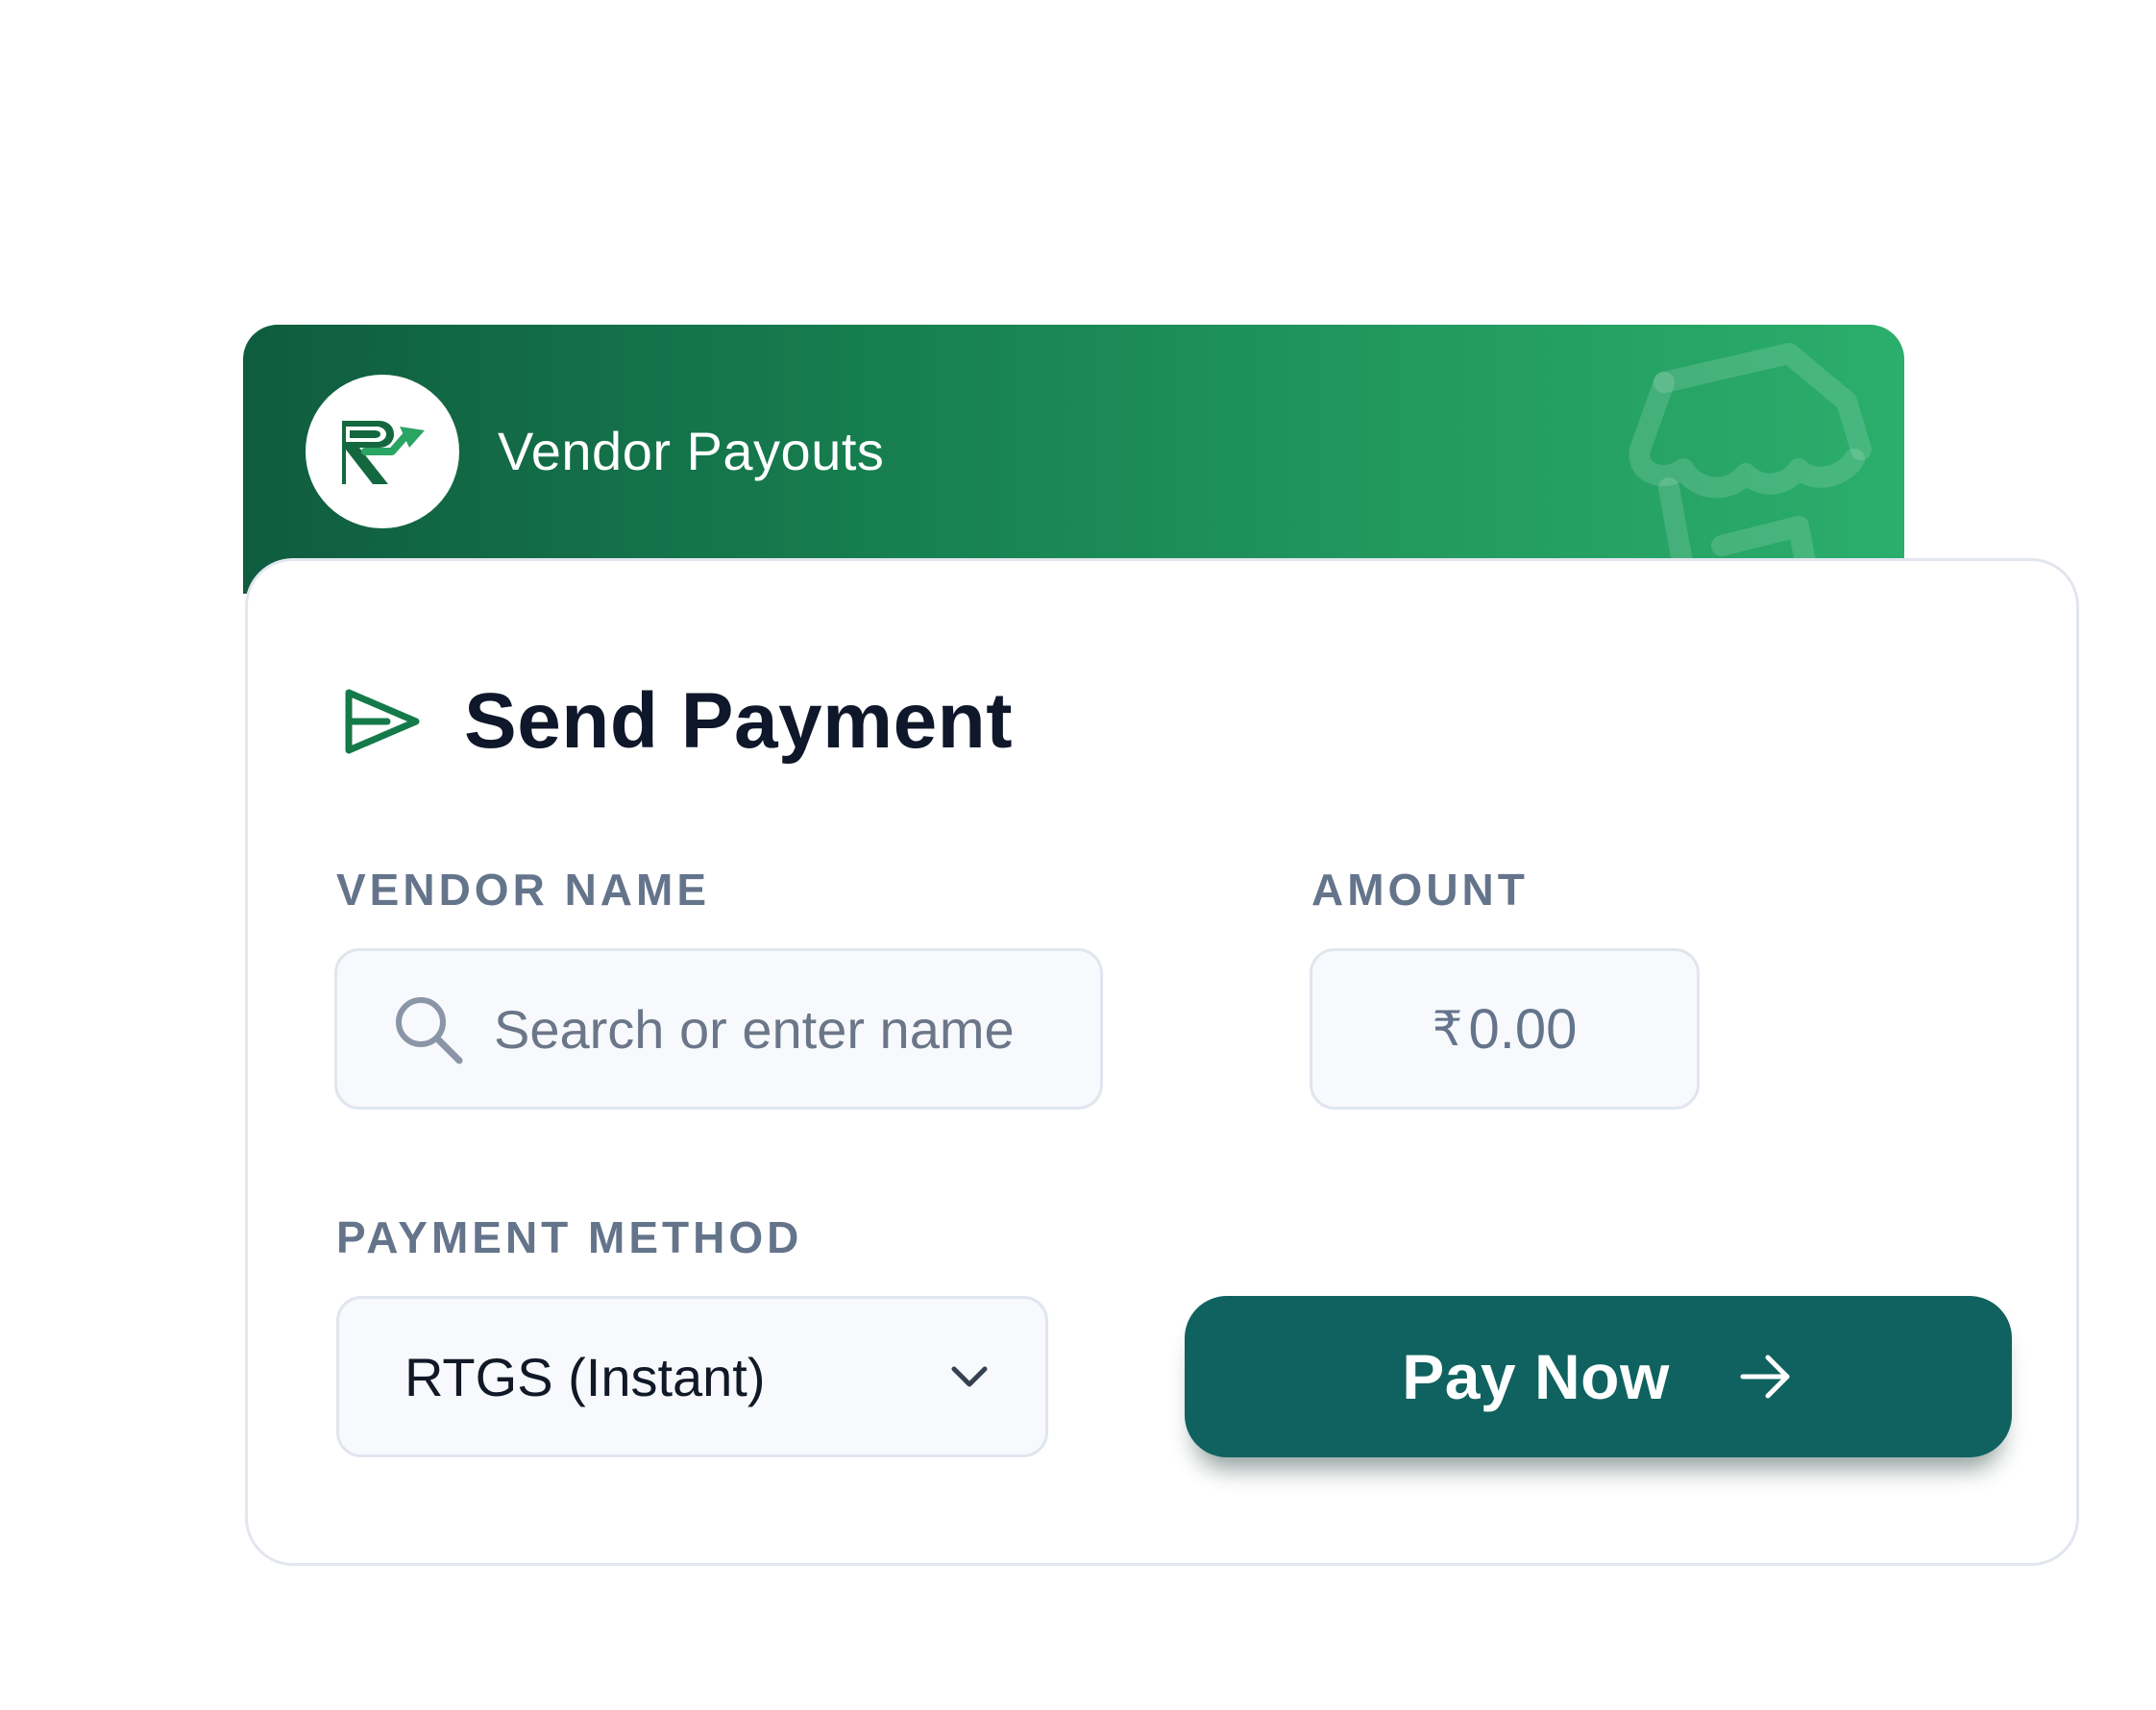 This screenshot has width=2156, height=1710. Describe the element at coordinates (692, 451) in the screenshot. I see `header-title: Vendor Payouts` at that location.